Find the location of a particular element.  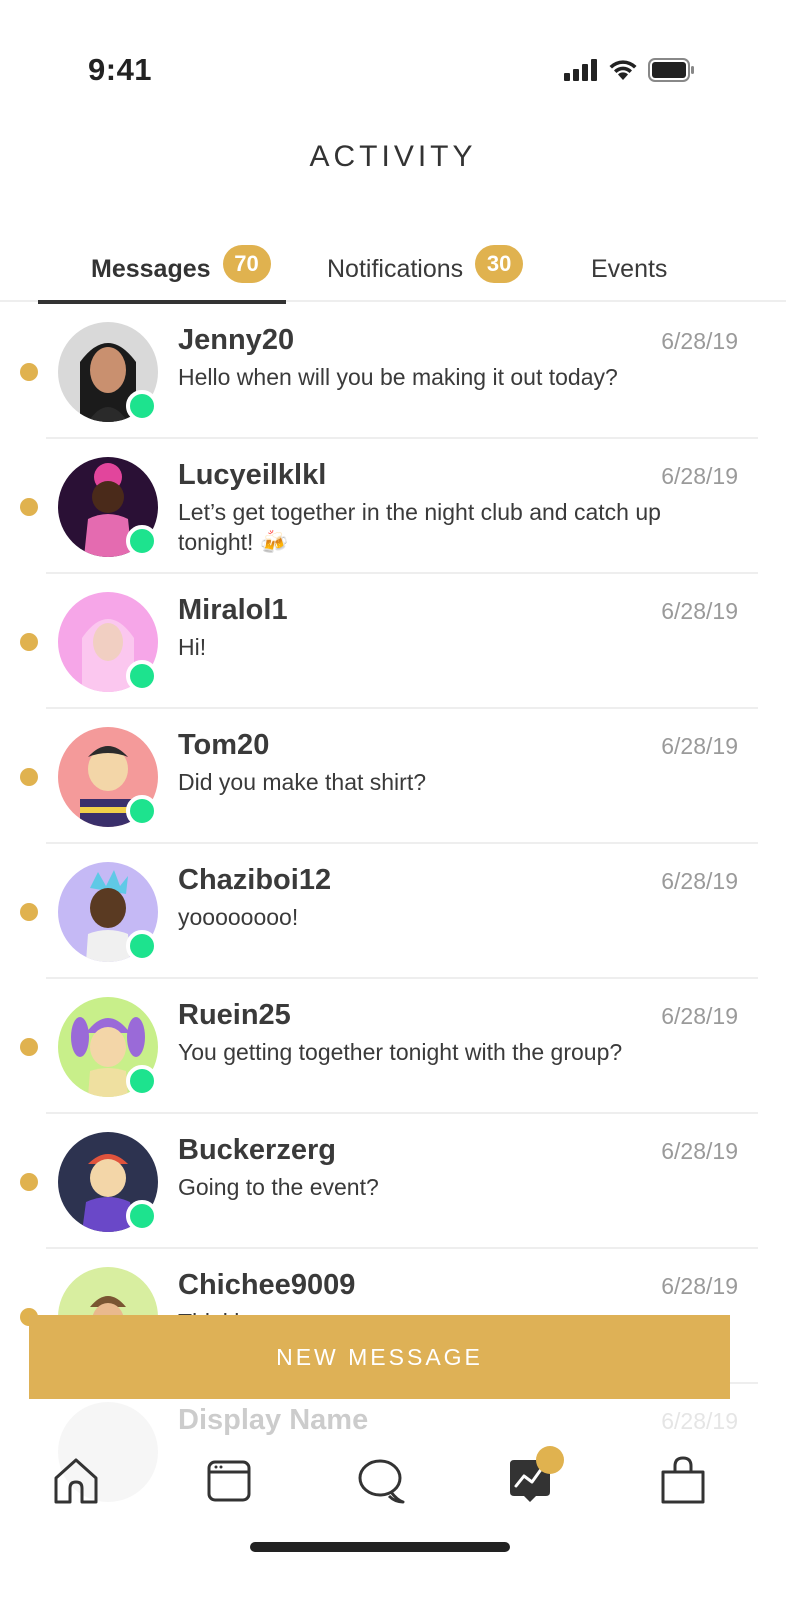

sender-name: Jenny20 is located at coordinates (236, 340).